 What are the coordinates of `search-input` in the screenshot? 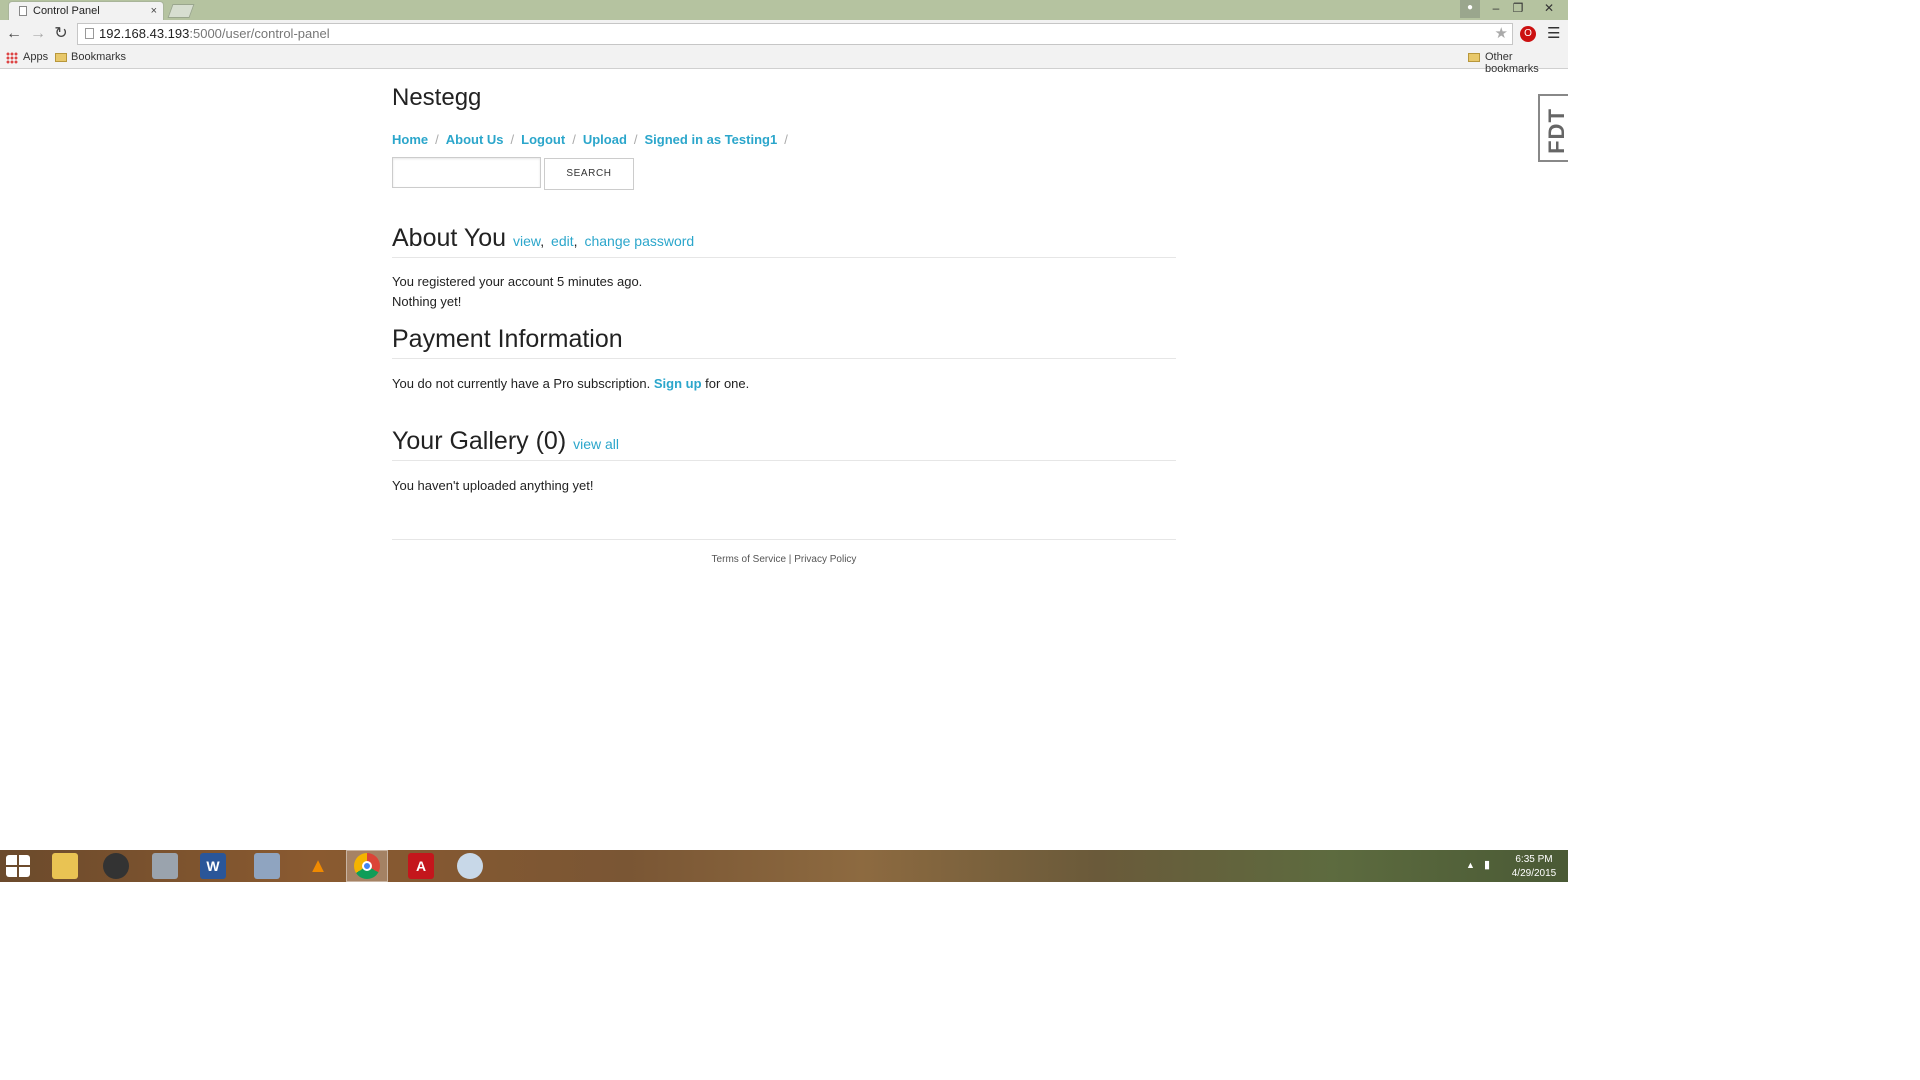 It's located at (466, 172).